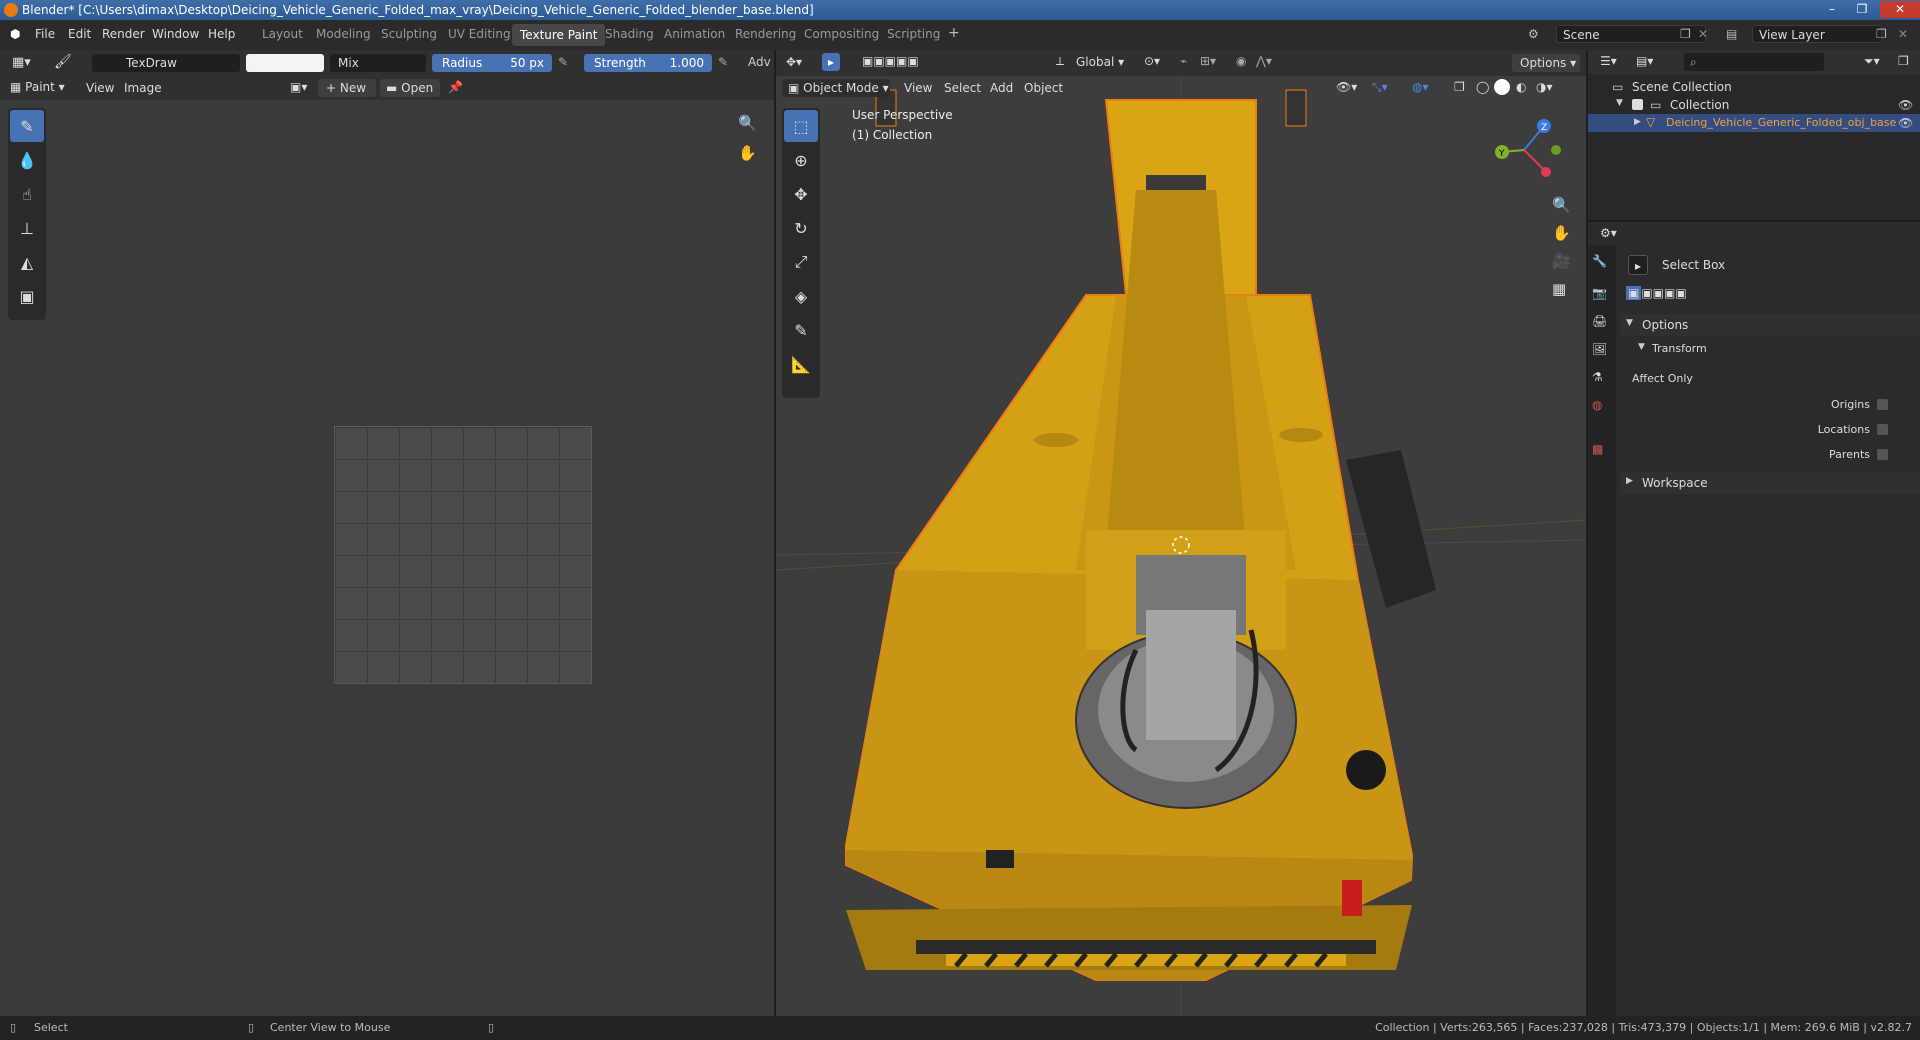 The height and width of the screenshot is (1040, 1920). What do you see at coordinates (1346, 87) in the screenshot?
I see `visibility-icon: 👁▾` at bounding box center [1346, 87].